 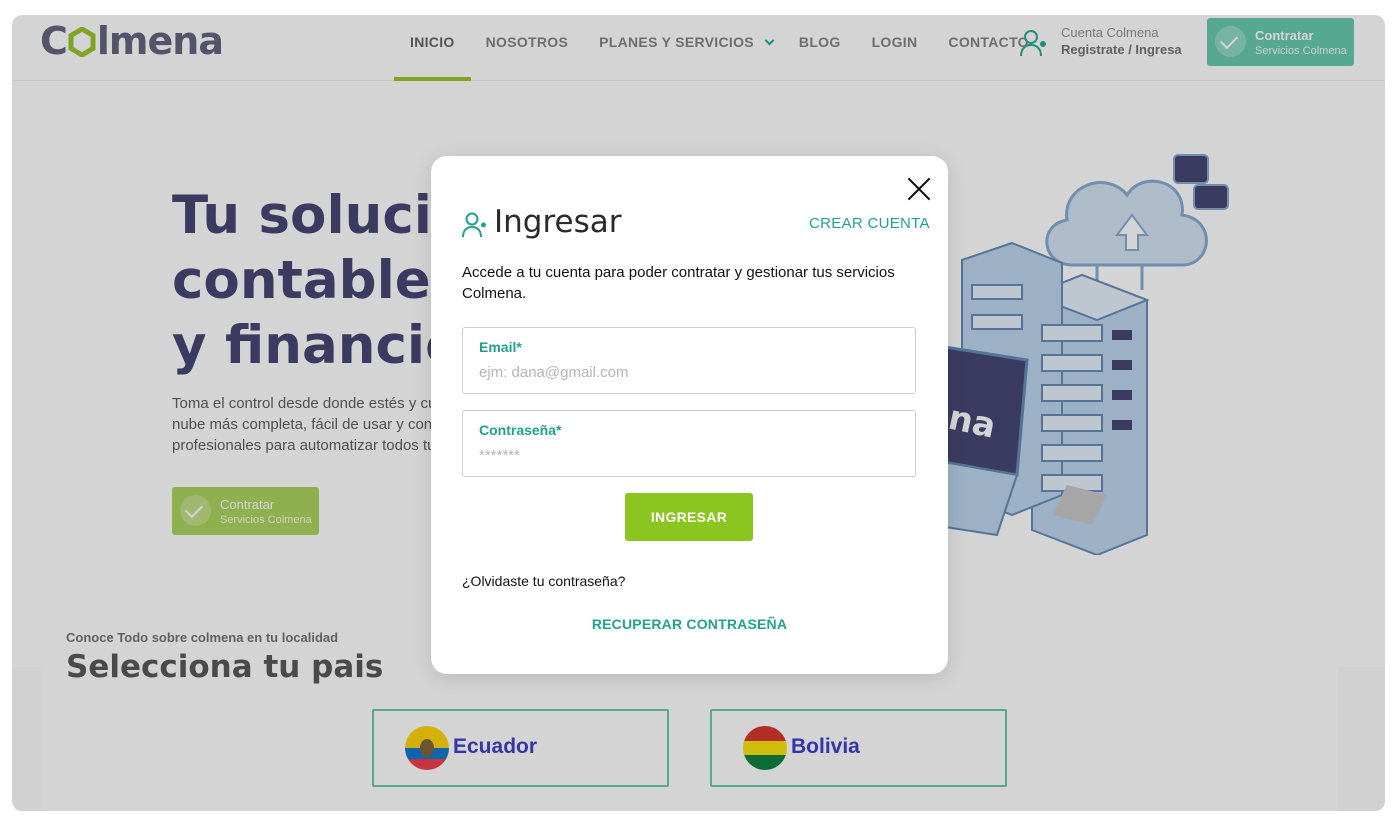 I want to click on user-icon, so click(x=474, y=225).